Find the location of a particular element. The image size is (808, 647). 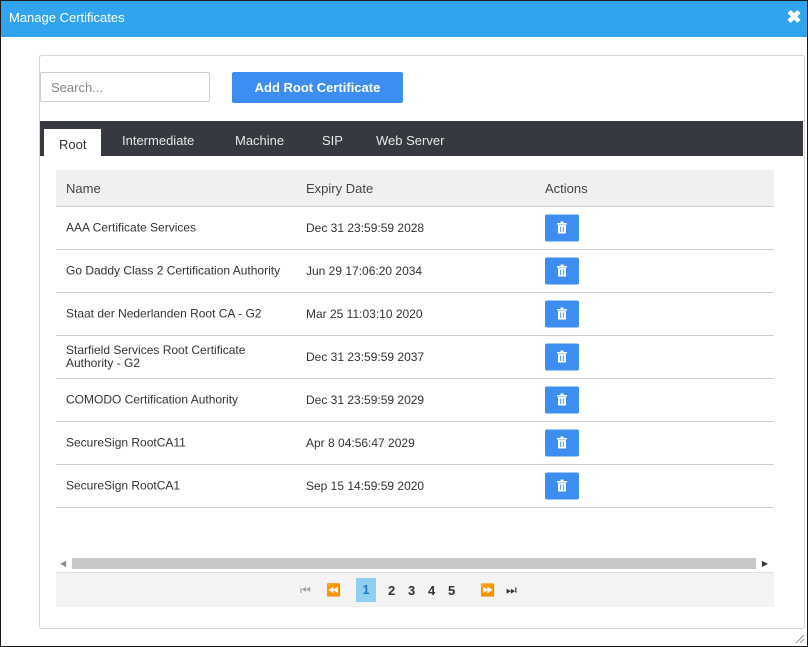

tab-intermediate: Intermediate is located at coordinates (158, 138).